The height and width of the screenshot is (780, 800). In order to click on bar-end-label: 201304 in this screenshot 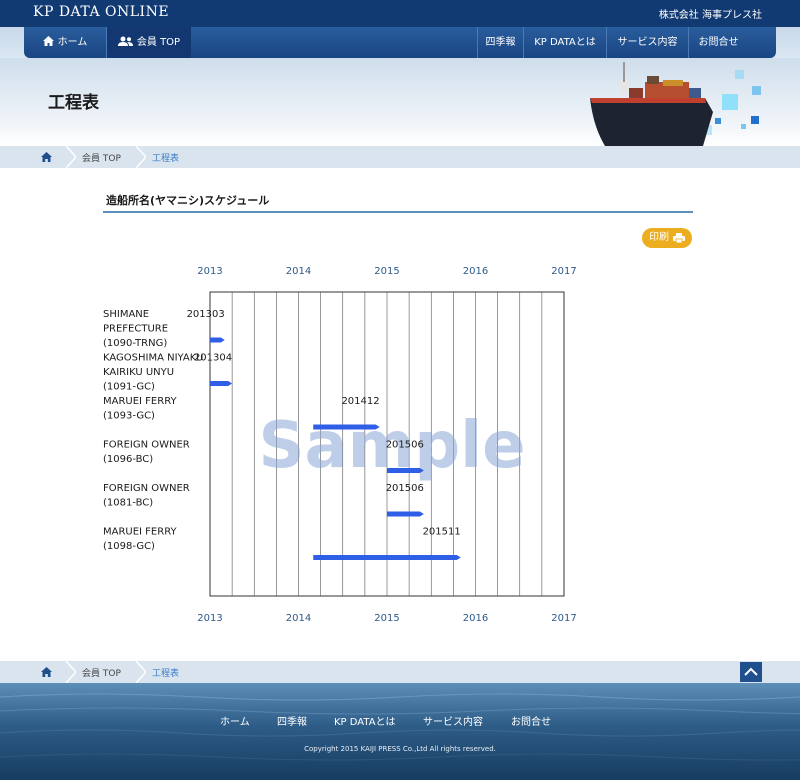, I will do `click(213, 358)`.